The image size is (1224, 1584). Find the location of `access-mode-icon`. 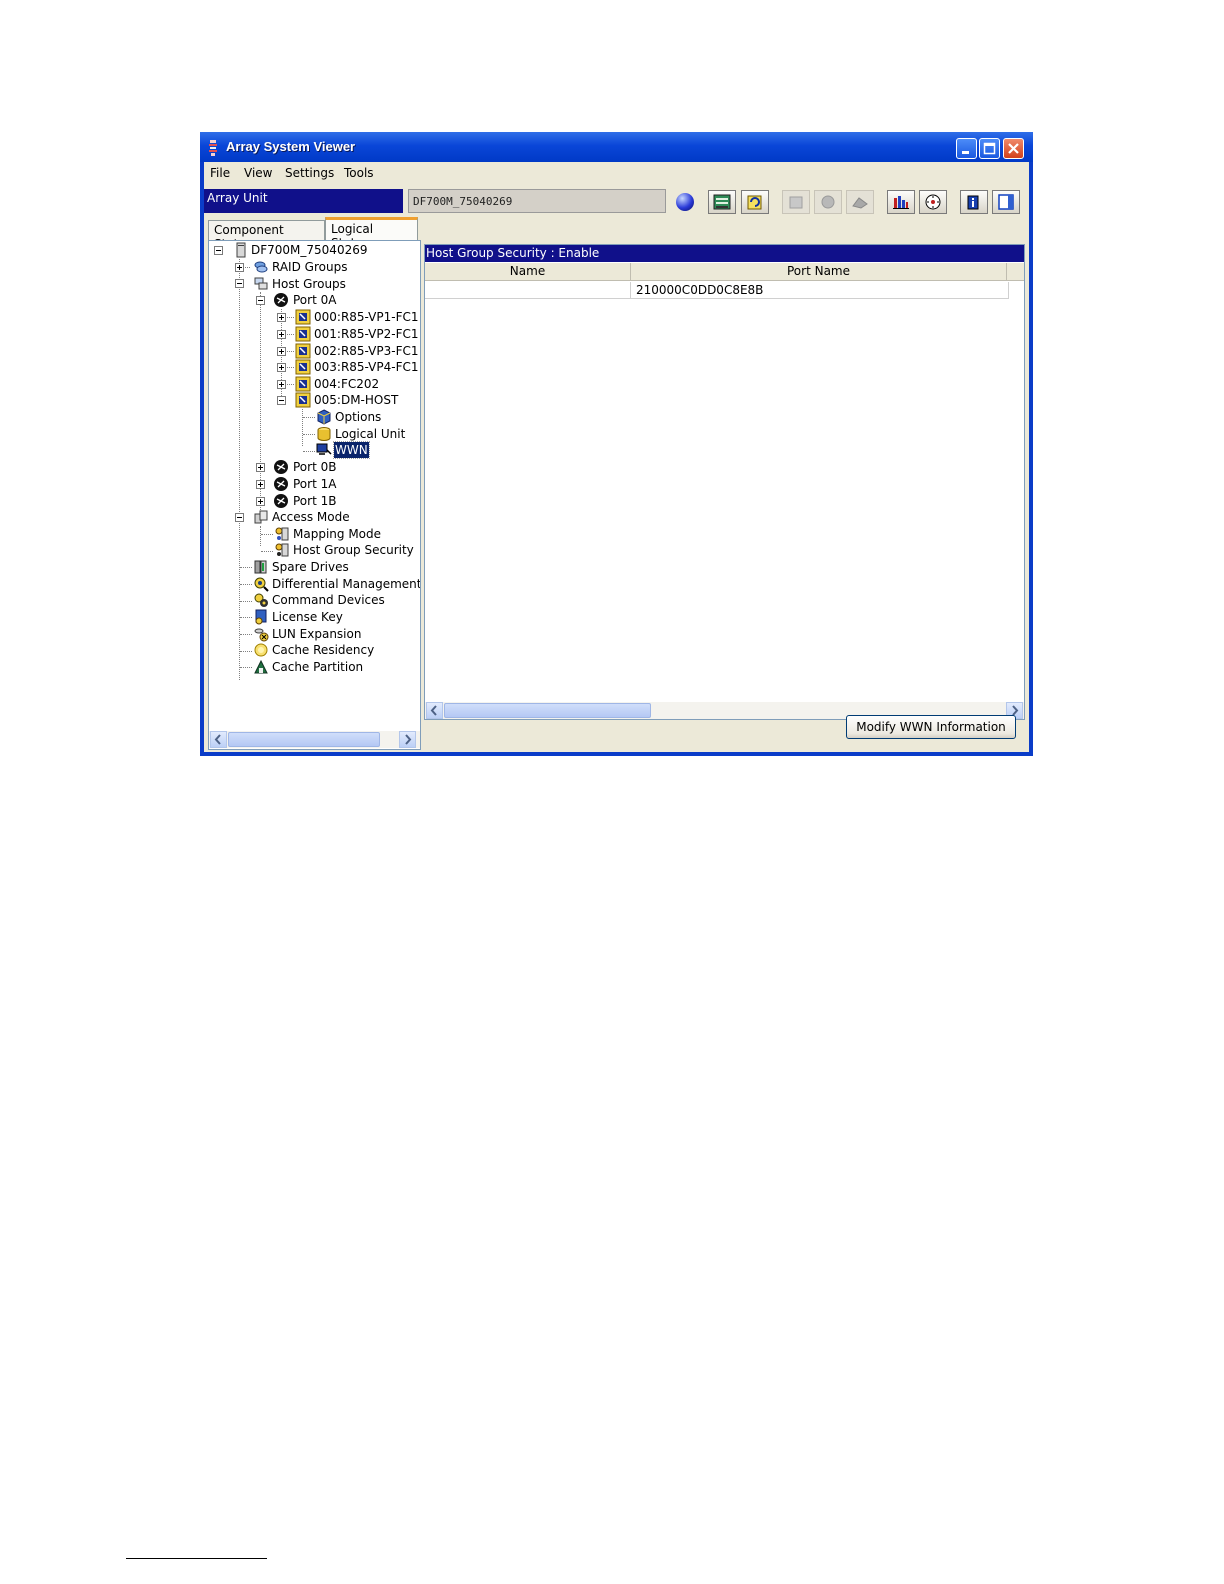

access-mode-icon is located at coordinates (261, 517).